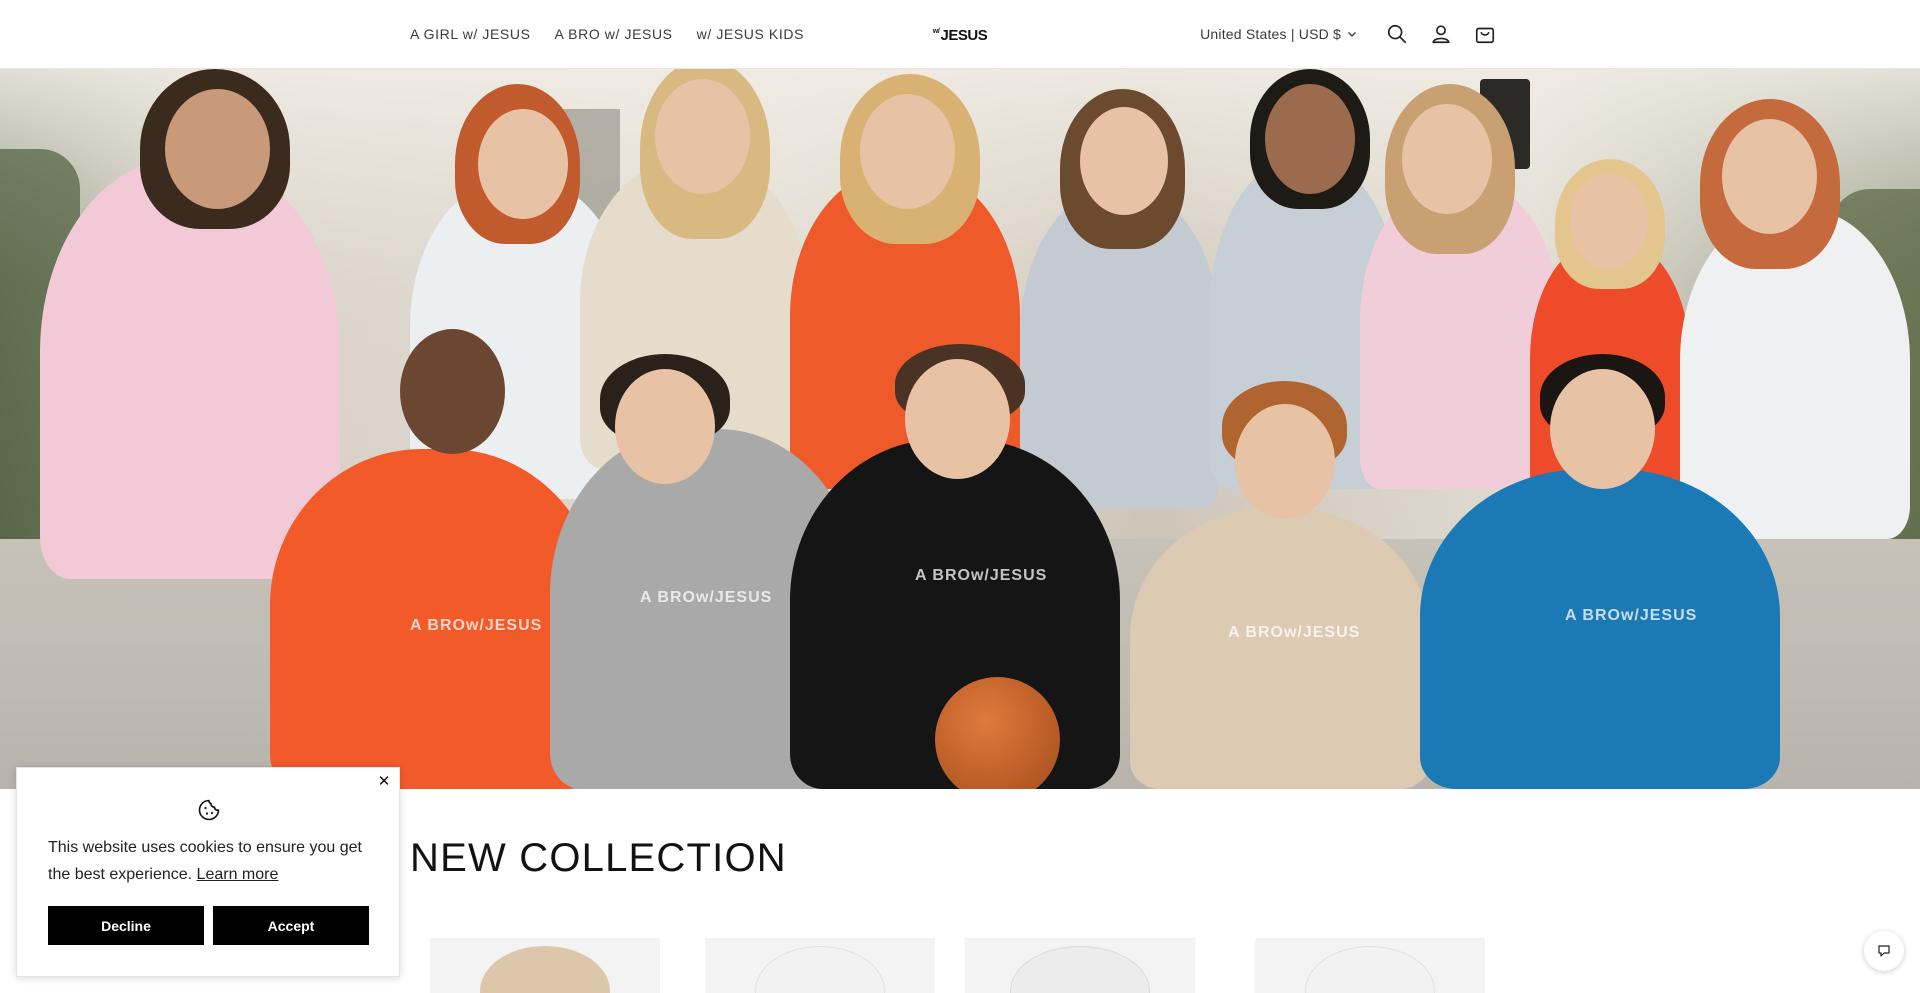 Image resolution: width=1920 pixels, height=993 pixels. Describe the element at coordinates (964, 35) in the screenshot. I see `logo-text: JESUS` at that location.